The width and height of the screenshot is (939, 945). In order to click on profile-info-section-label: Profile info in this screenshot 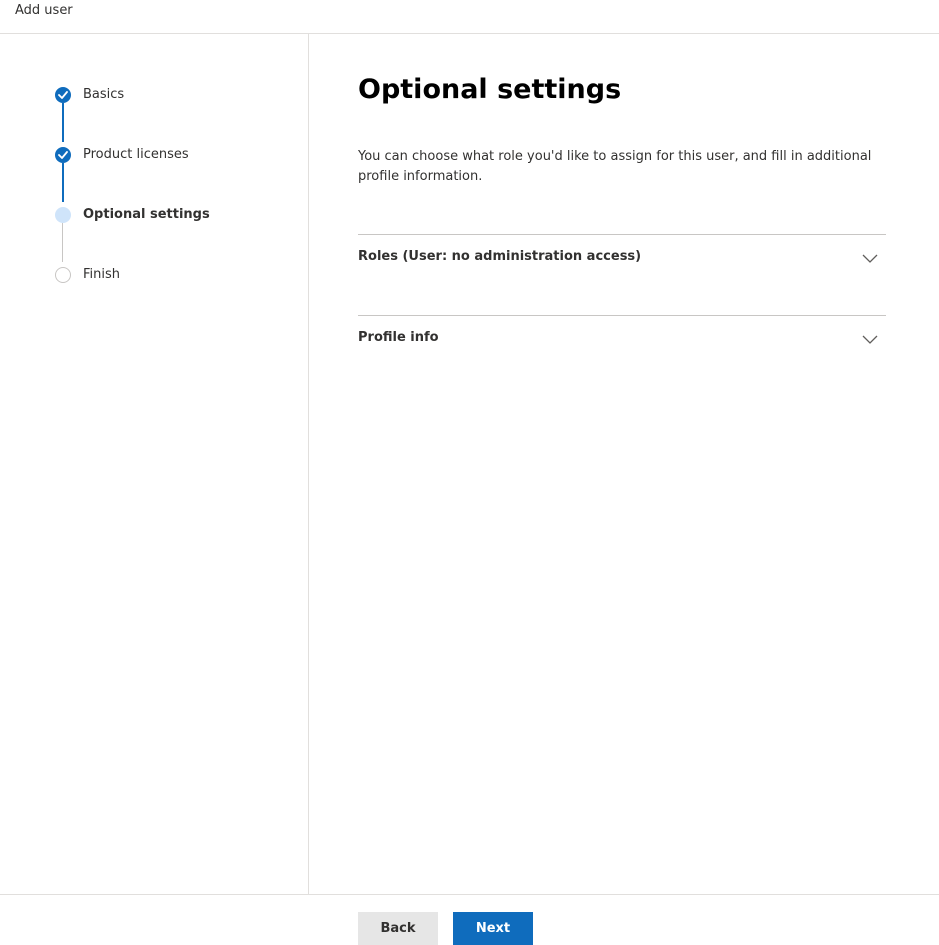, I will do `click(398, 337)`.